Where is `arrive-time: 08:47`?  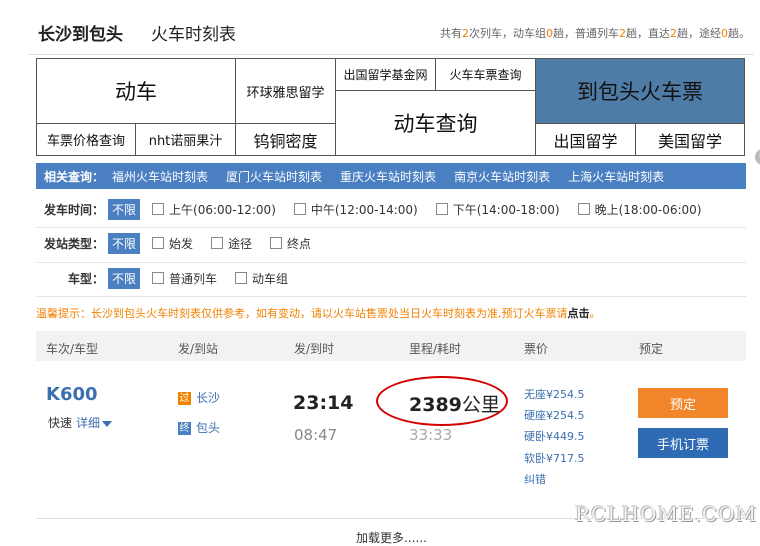
arrive-time: 08:47 is located at coordinates (316, 435).